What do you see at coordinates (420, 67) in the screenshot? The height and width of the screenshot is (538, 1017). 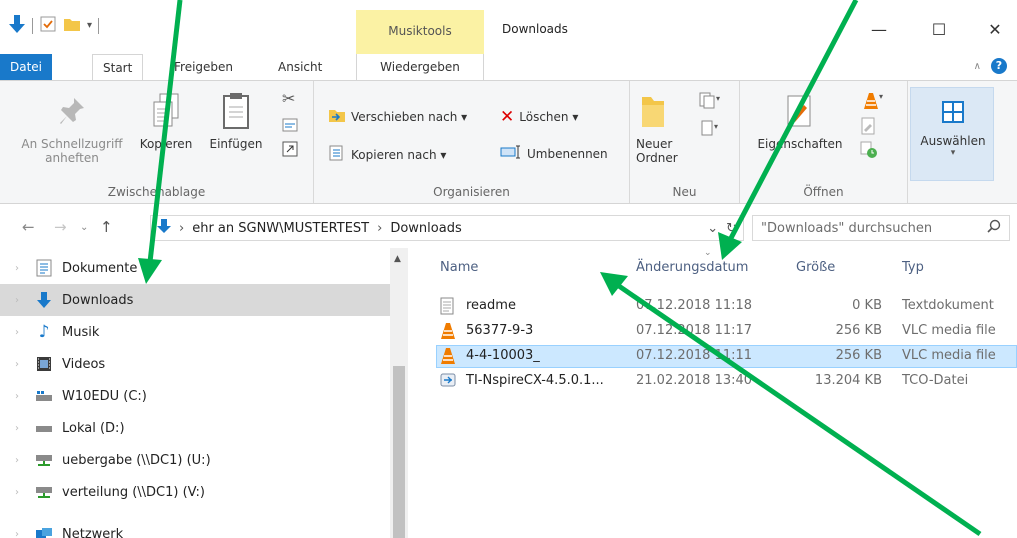 I see `tab-play: Wiedergeben` at bounding box center [420, 67].